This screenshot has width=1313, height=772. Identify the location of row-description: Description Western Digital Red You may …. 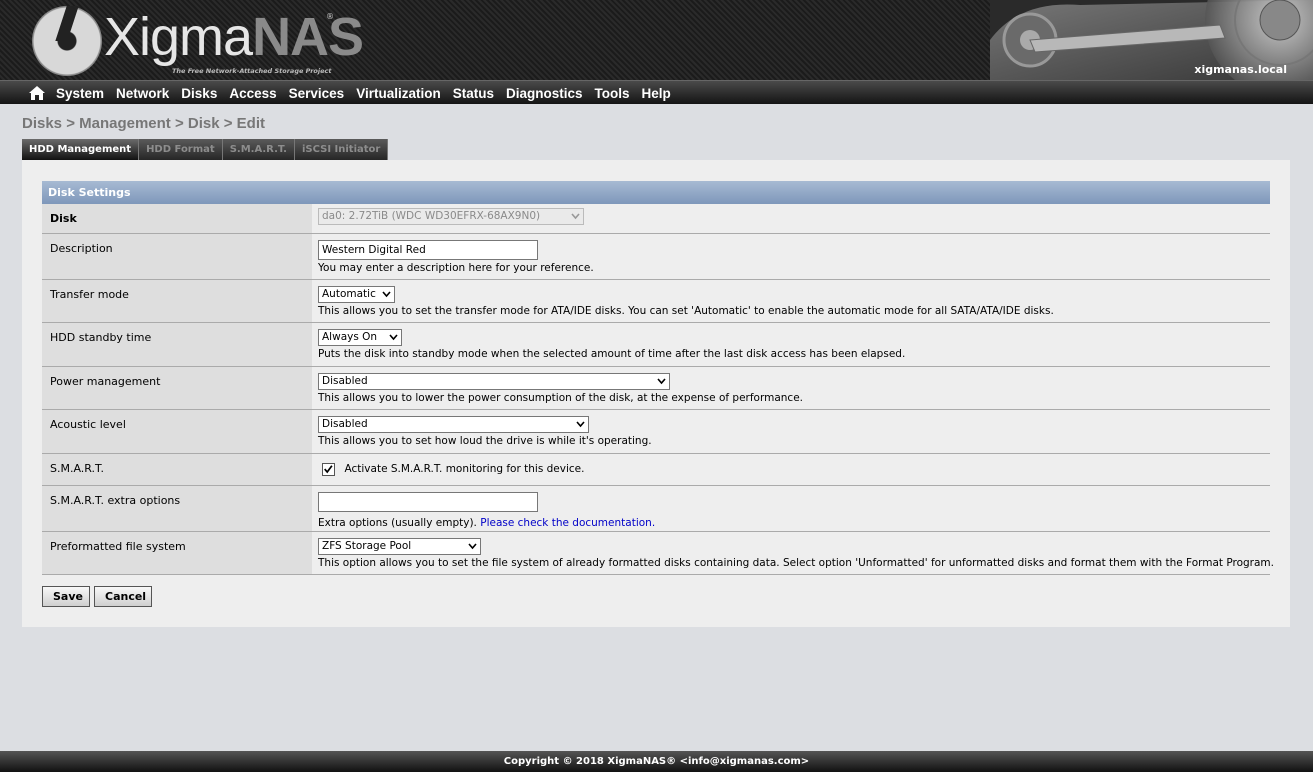
(656, 257).